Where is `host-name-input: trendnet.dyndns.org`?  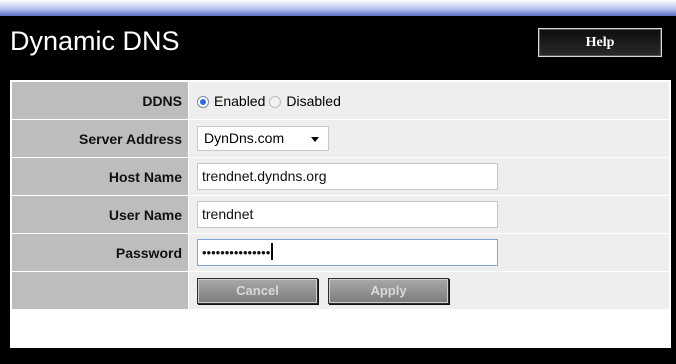
host-name-input: trendnet.dyndns.org is located at coordinates (347, 176).